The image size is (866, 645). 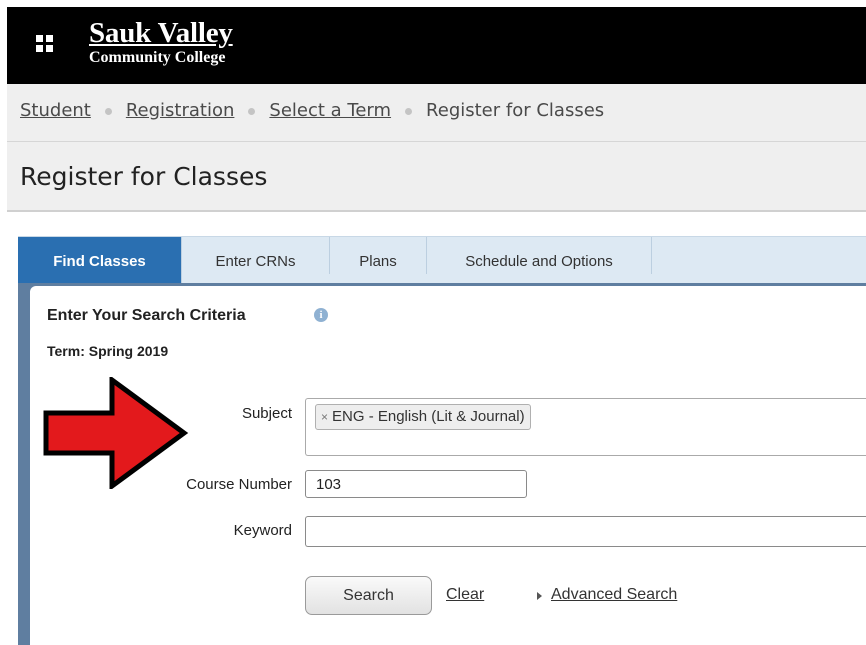 I want to click on subject-multiselect: × ENG - English (Lit & Journal), so click(x=585, y=427).